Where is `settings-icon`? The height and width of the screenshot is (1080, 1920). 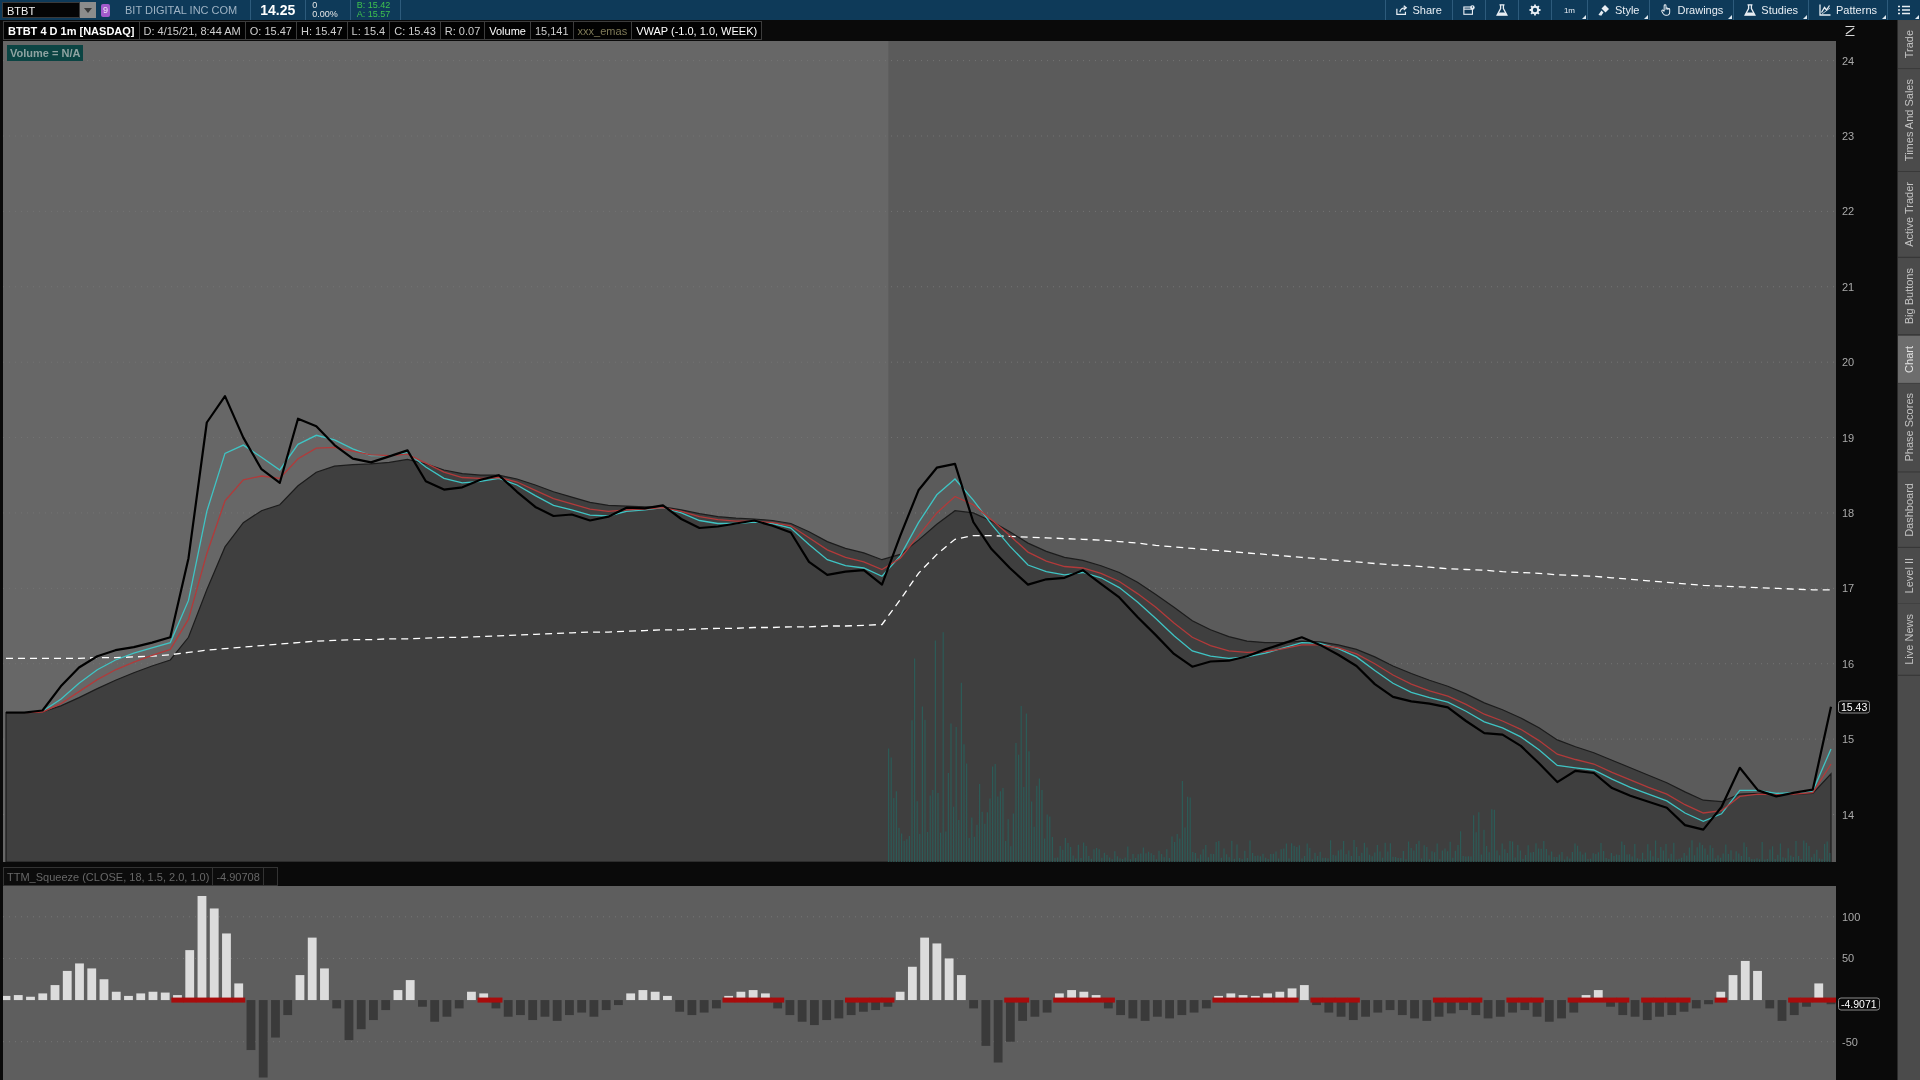 settings-icon is located at coordinates (1534, 10).